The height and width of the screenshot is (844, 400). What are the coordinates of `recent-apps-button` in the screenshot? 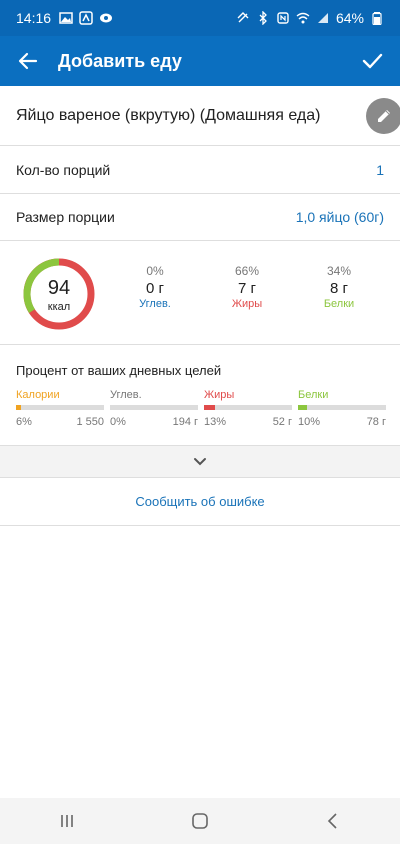 It's located at (67, 821).